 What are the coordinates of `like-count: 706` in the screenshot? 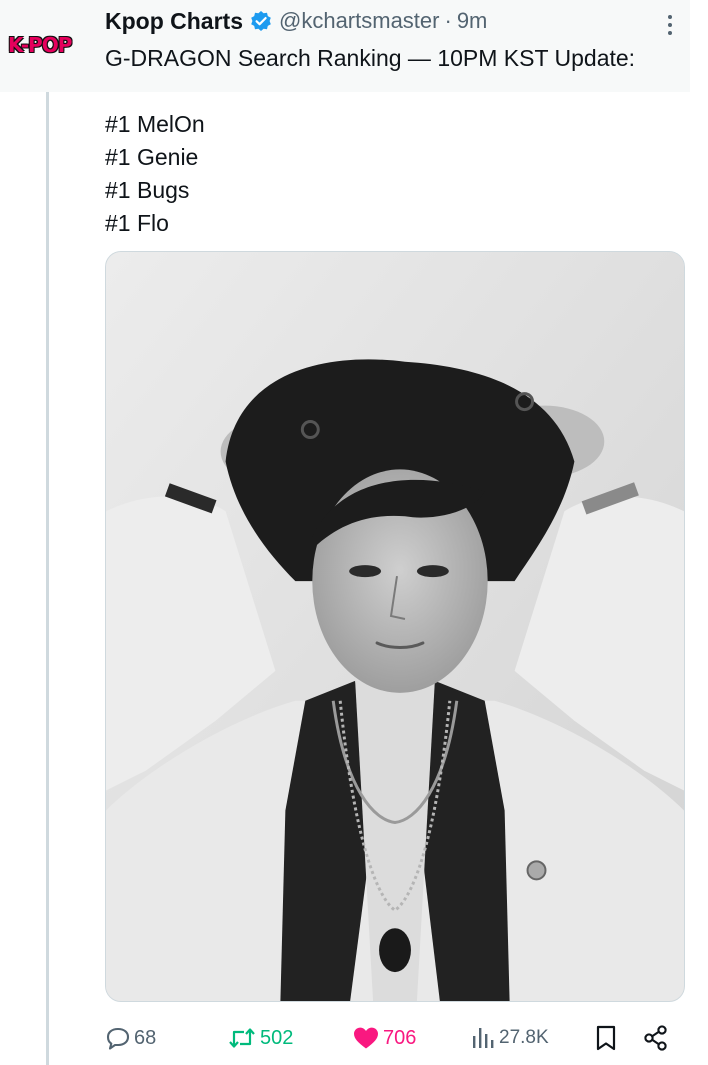 It's located at (400, 1037).